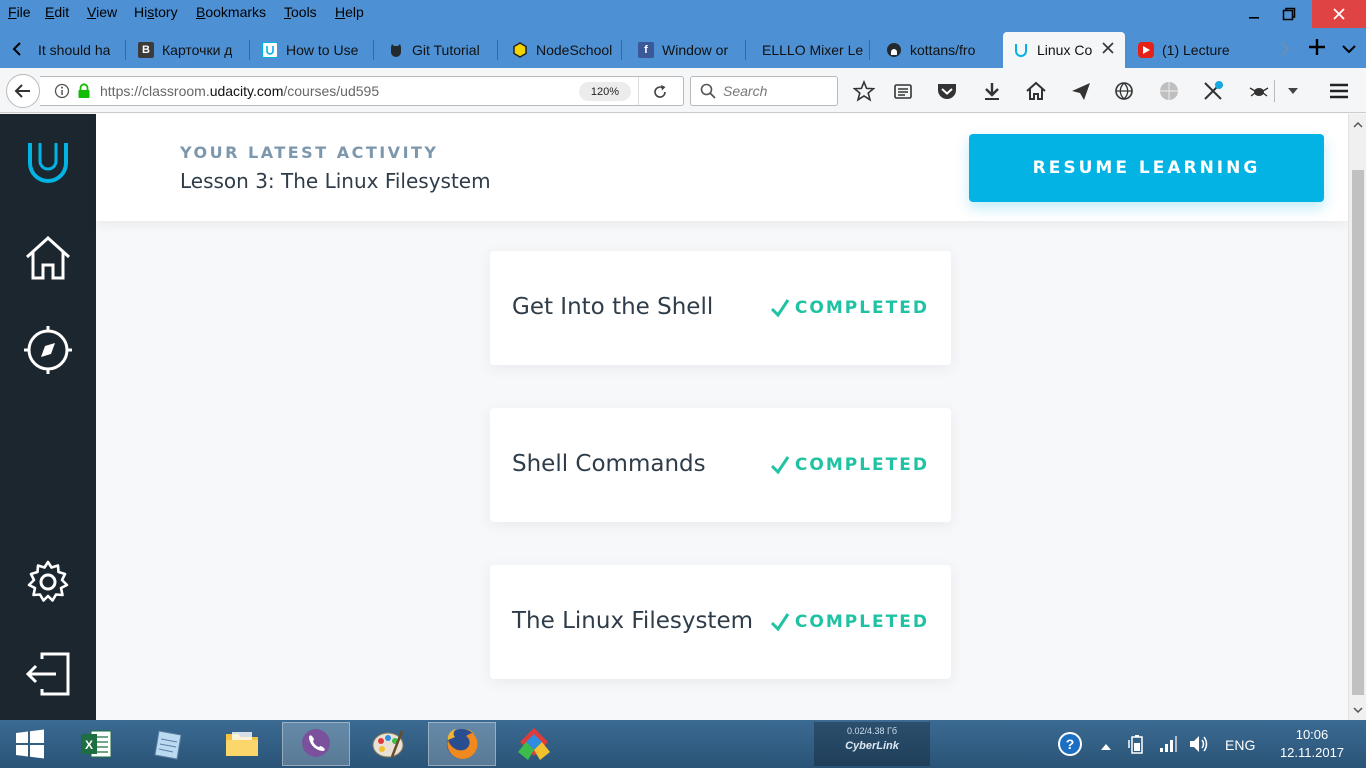  Describe the element at coordinates (1339, 14) in the screenshot. I see `close-window-icon` at that location.